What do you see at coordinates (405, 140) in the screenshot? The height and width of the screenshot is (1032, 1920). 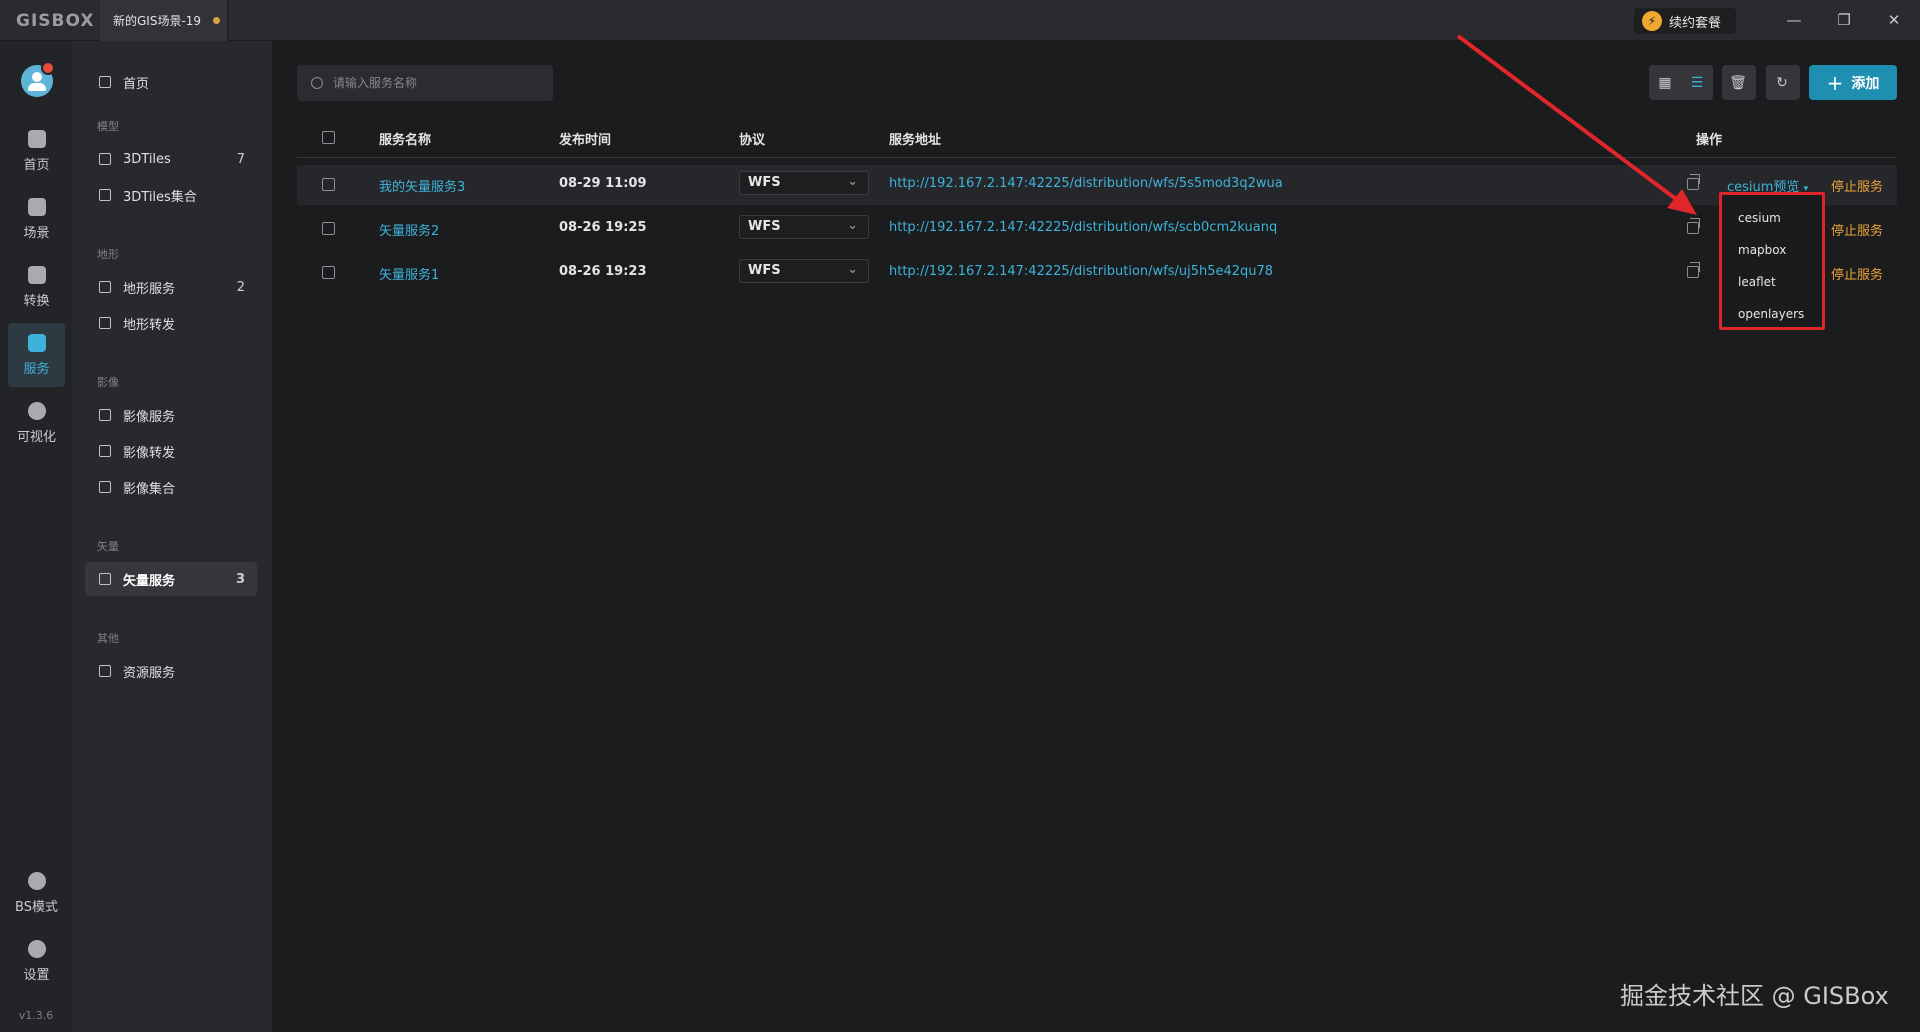 I see `column-header-name: 服务名称` at bounding box center [405, 140].